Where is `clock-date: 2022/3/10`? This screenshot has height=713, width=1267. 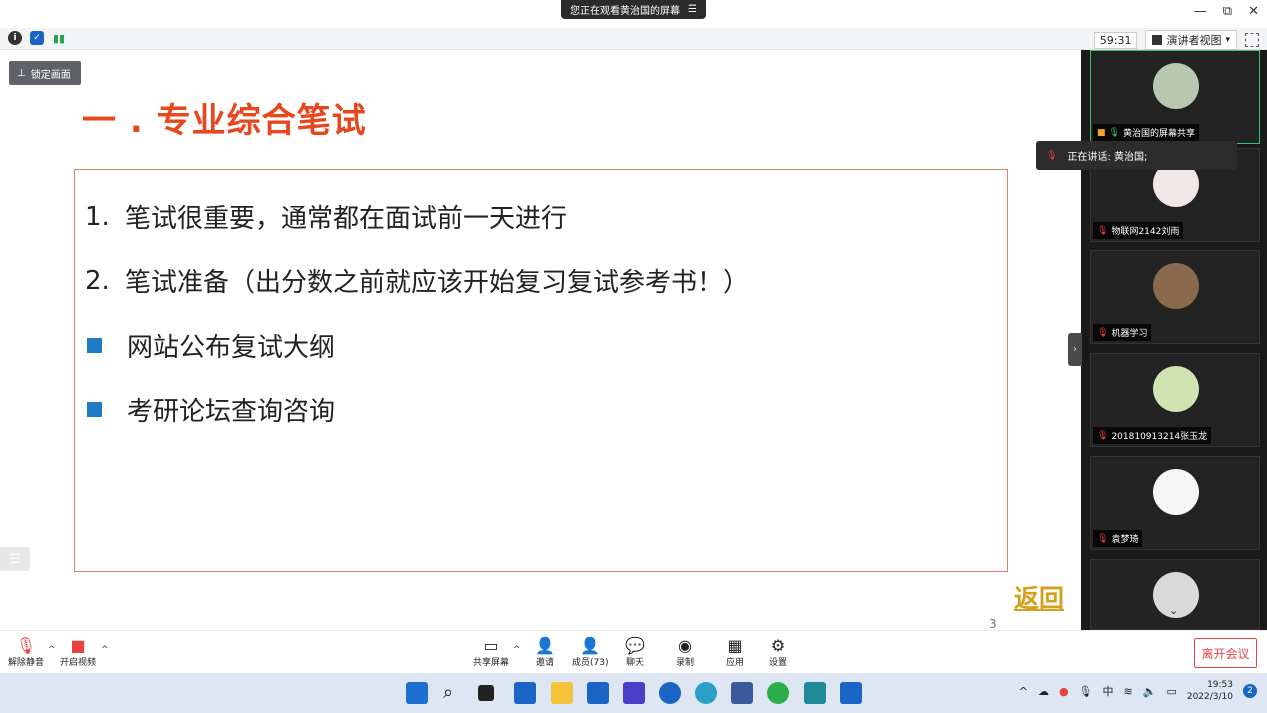
clock-date: 2022/3/10 is located at coordinates (1209, 697).